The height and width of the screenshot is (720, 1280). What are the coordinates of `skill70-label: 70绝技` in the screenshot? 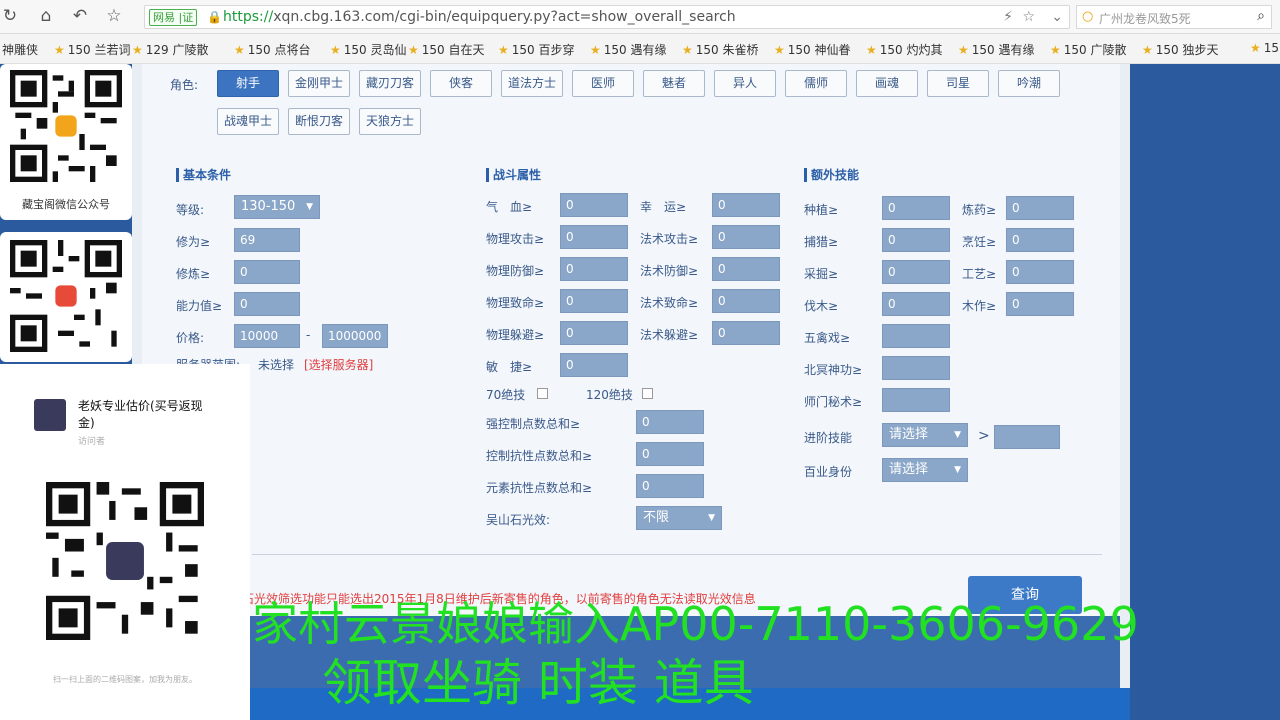 It's located at (506, 395).